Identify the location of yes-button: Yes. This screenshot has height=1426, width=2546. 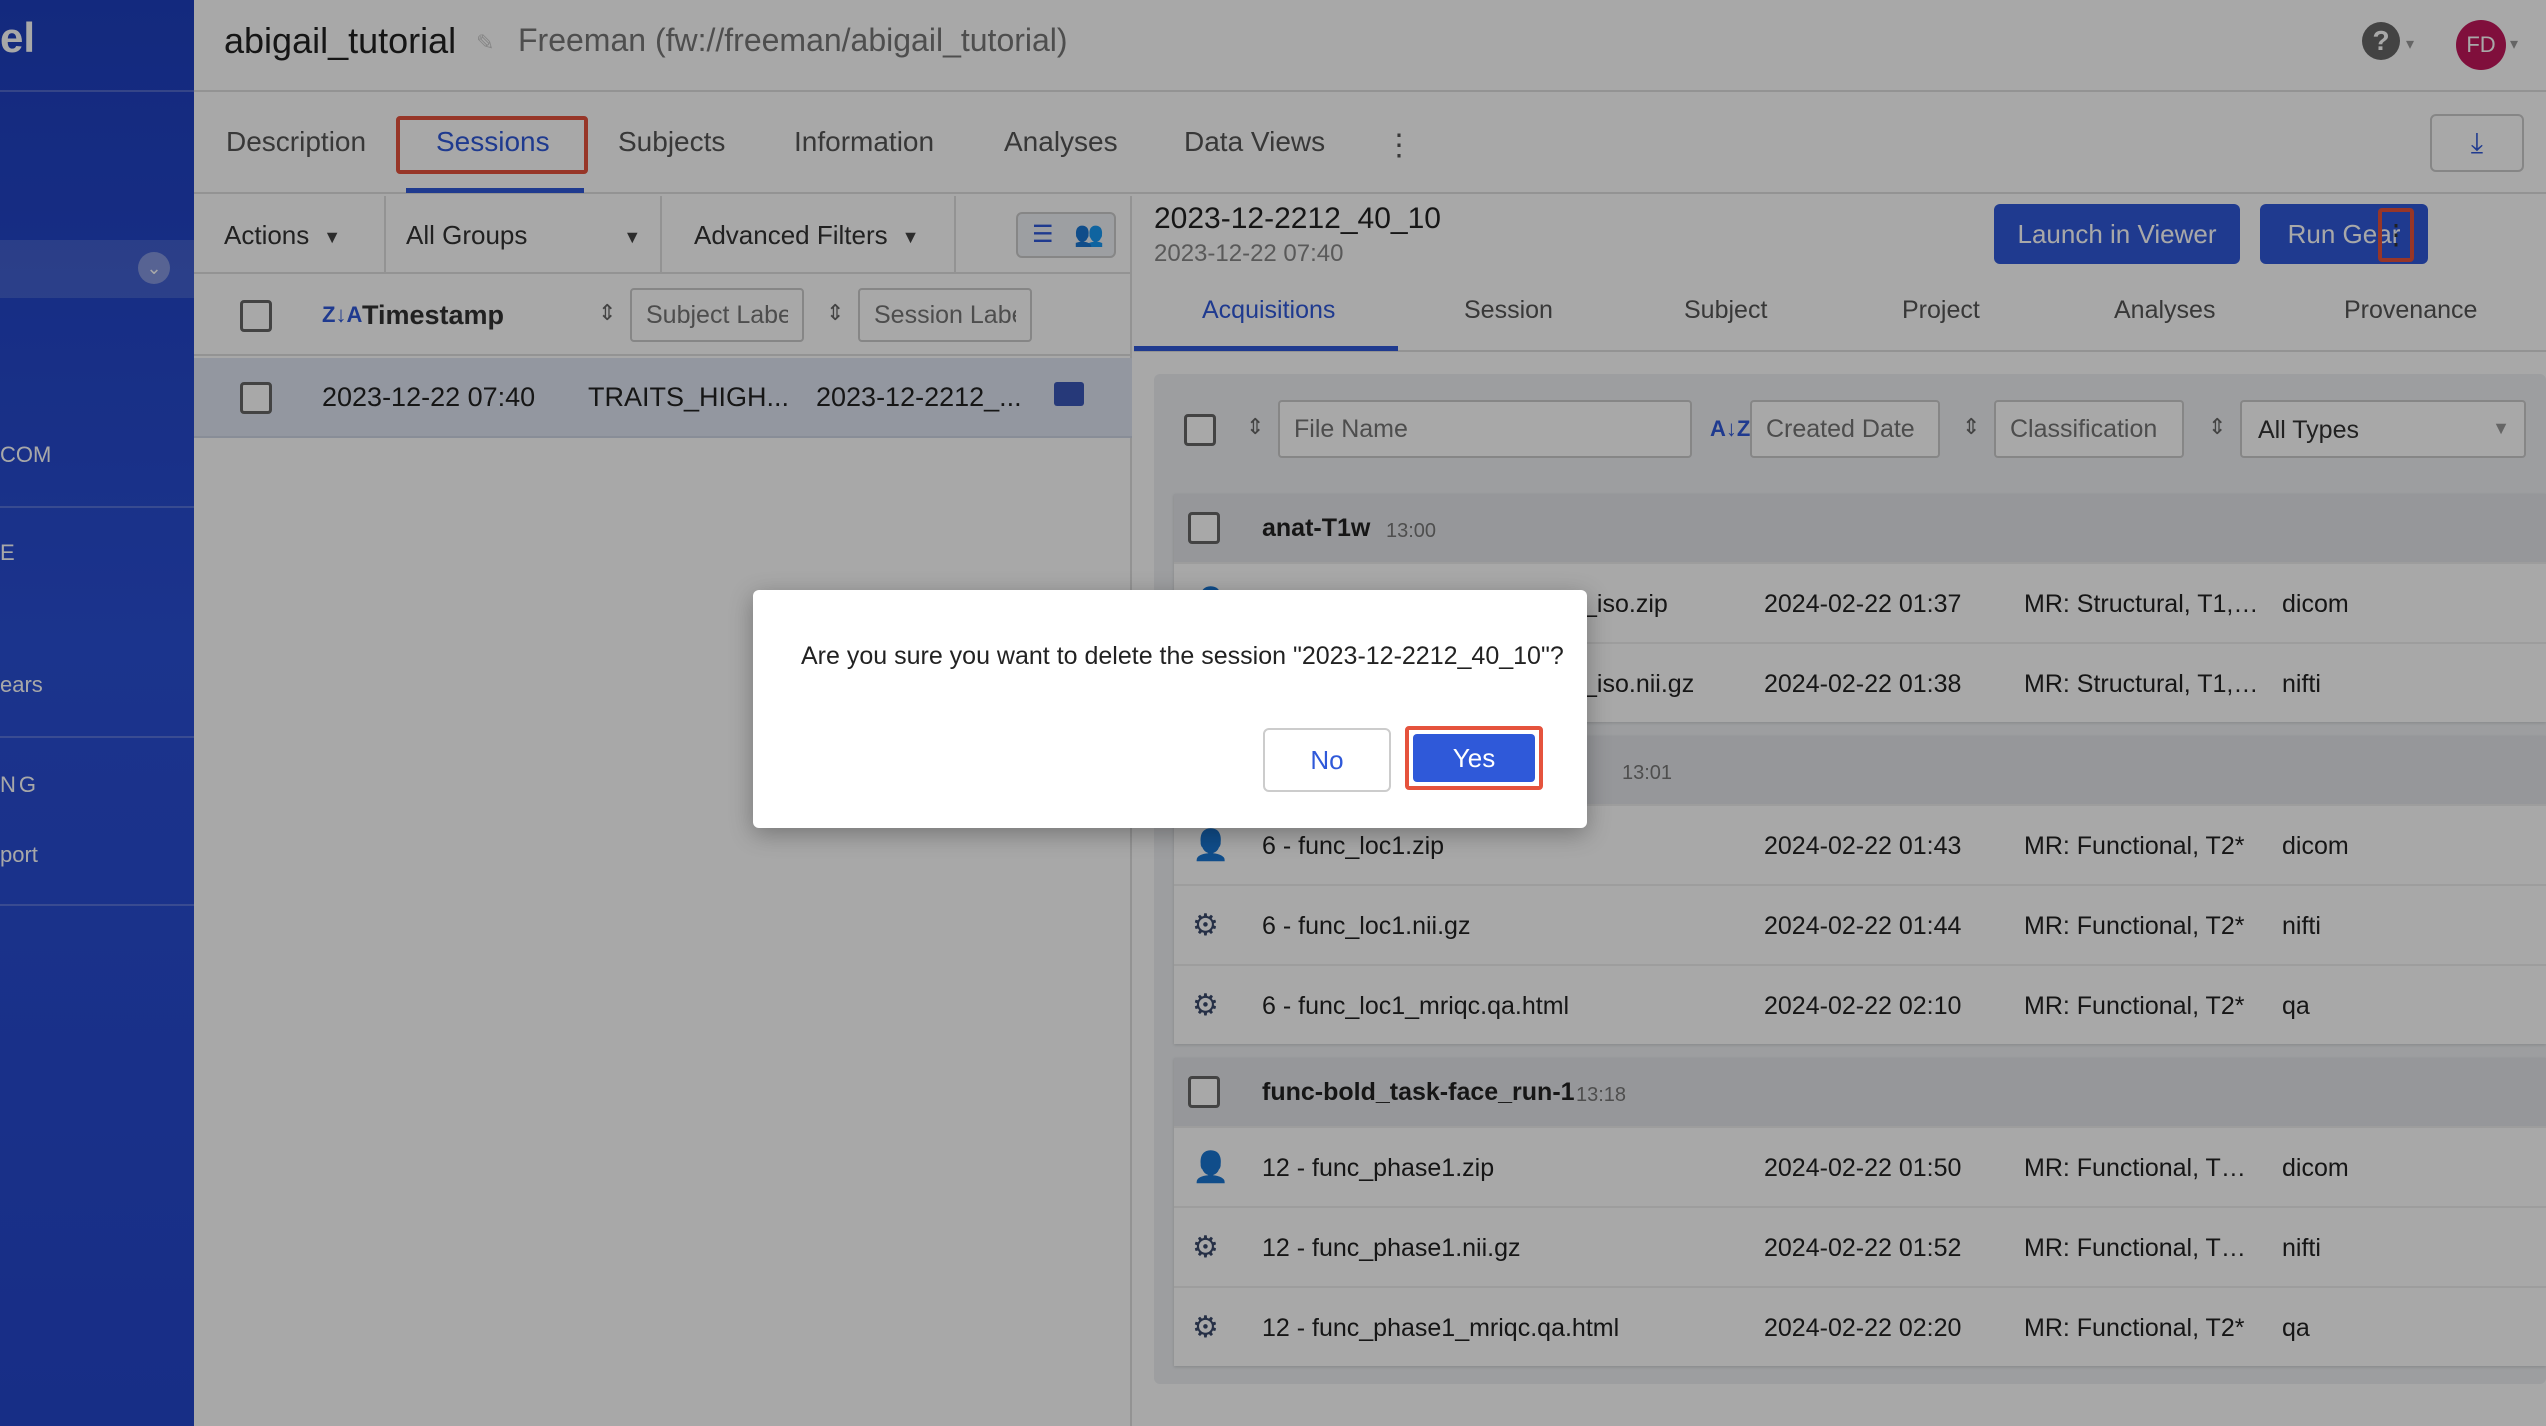
(1474, 758).